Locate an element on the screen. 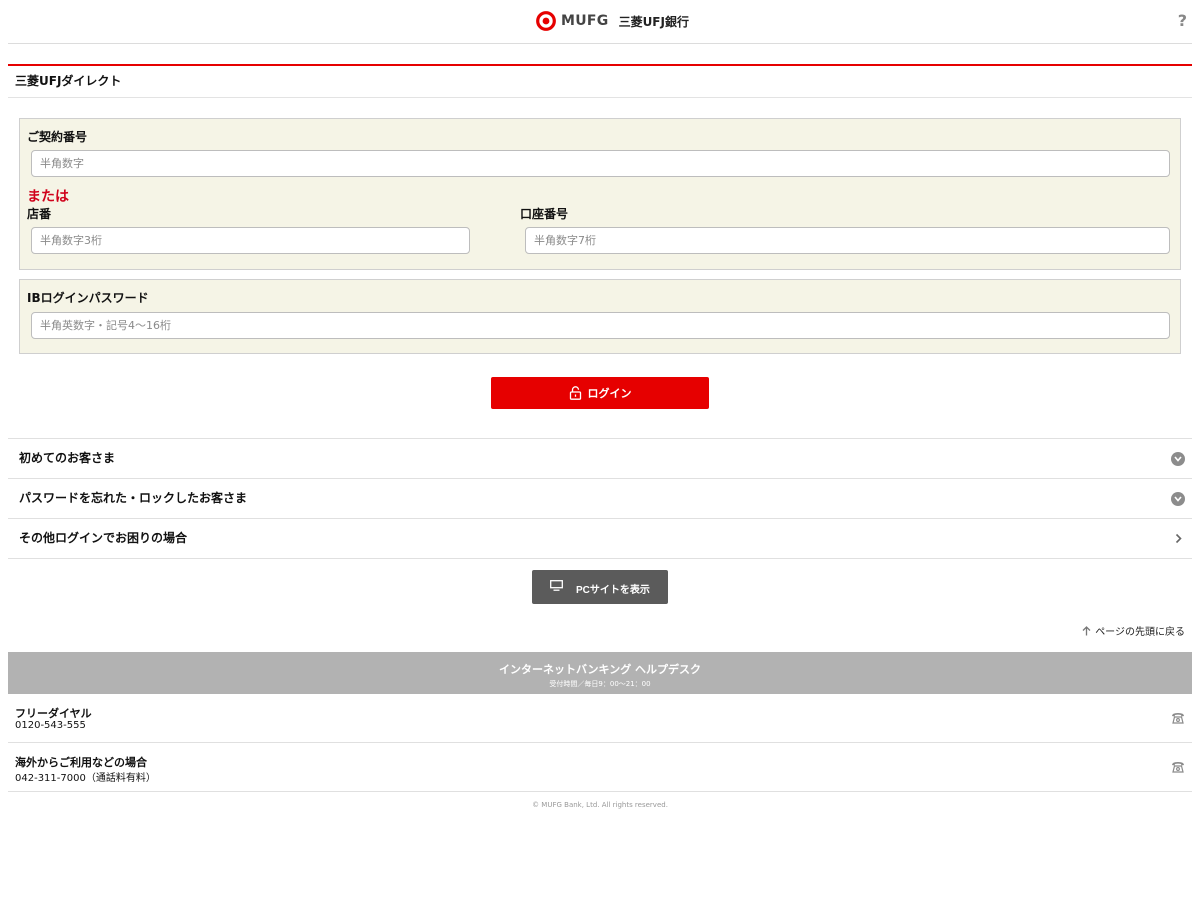 This screenshot has height=900, width=1200. branch-number-input is located at coordinates (250, 240).